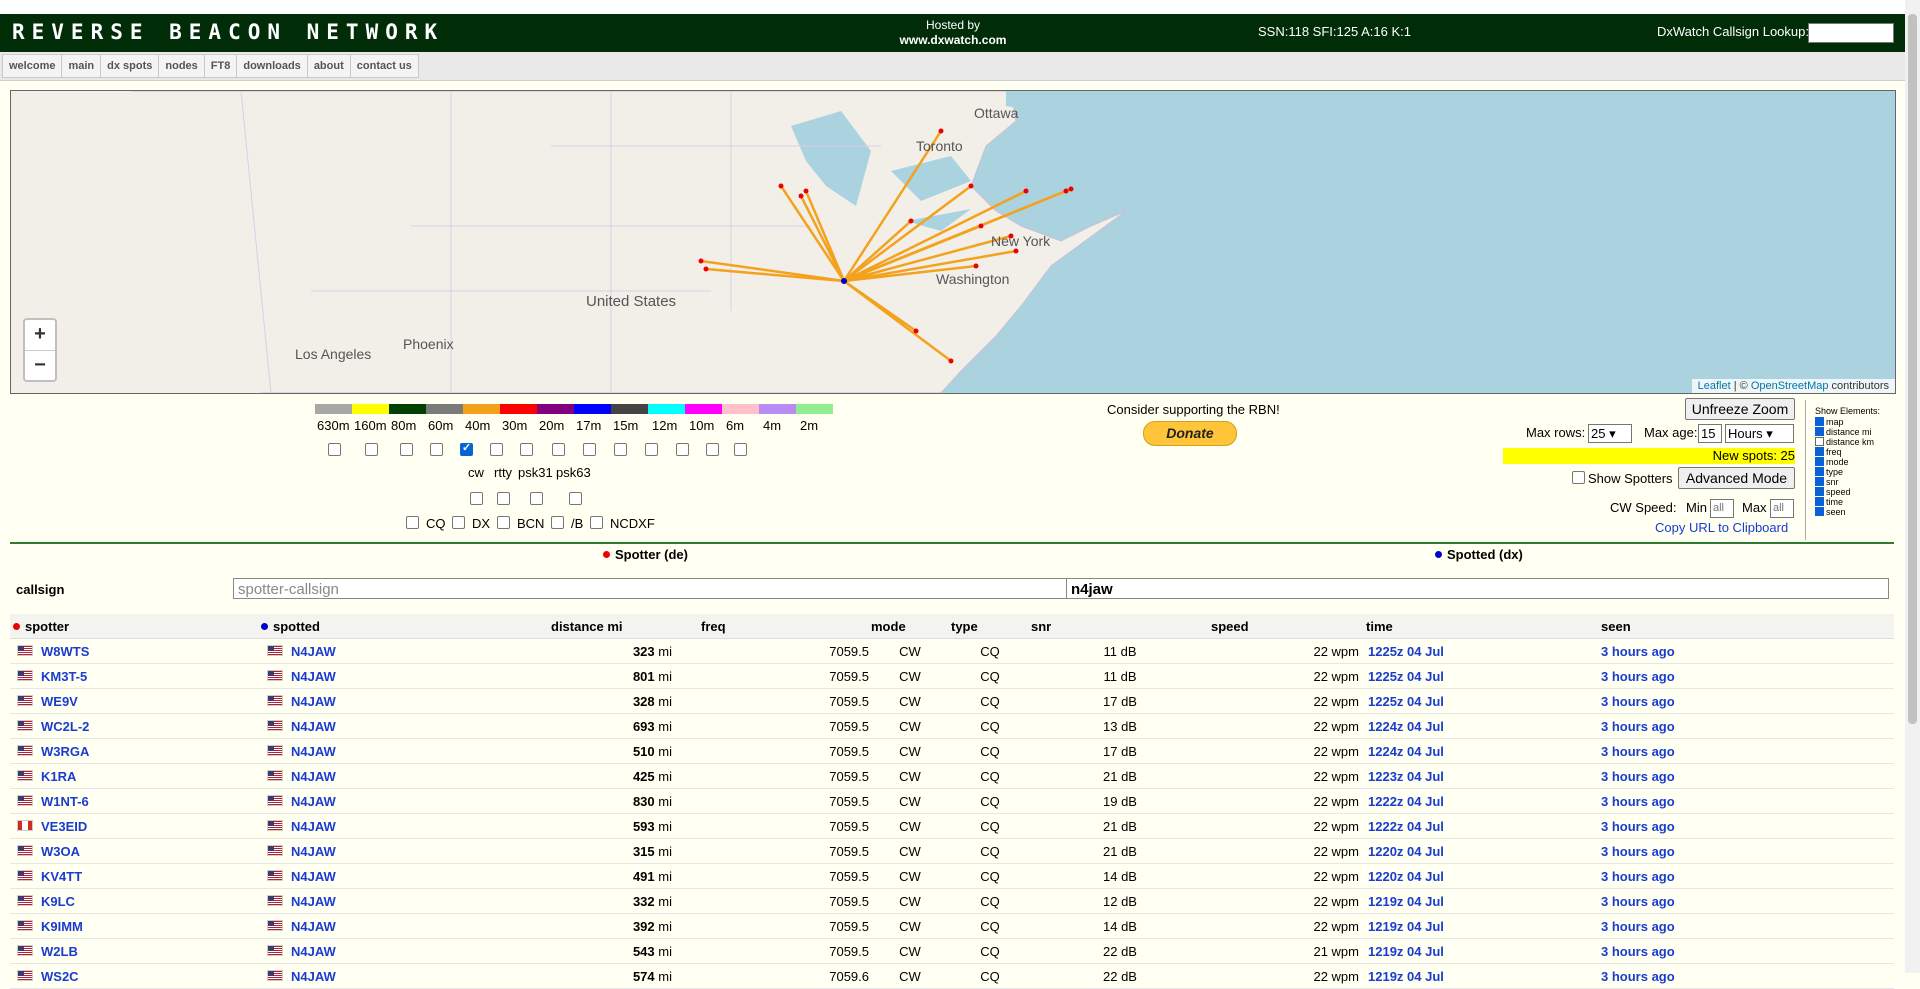  What do you see at coordinates (1406, 876) in the screenshot?
I see `time-link: 1220z 04 Jul` at bounding box center [1406, 876].